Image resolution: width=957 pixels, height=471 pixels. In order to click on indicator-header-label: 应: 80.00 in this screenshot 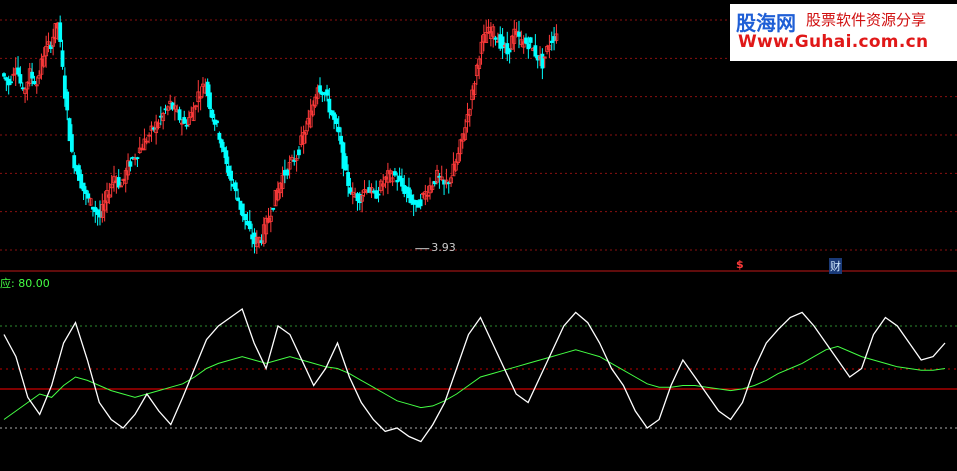, I will do `click(25, 283)`.